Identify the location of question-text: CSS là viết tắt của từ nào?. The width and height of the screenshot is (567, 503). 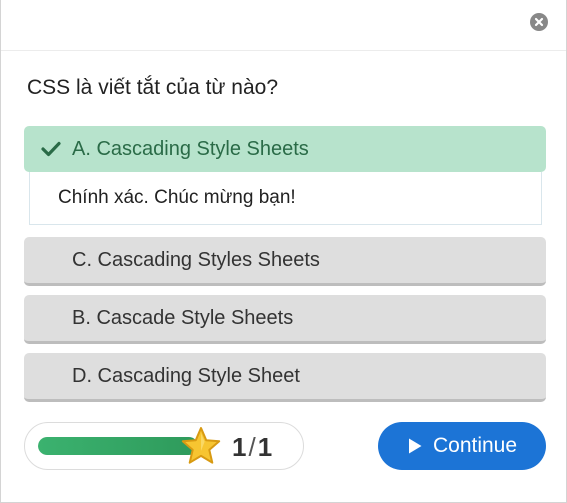
(153, 87).